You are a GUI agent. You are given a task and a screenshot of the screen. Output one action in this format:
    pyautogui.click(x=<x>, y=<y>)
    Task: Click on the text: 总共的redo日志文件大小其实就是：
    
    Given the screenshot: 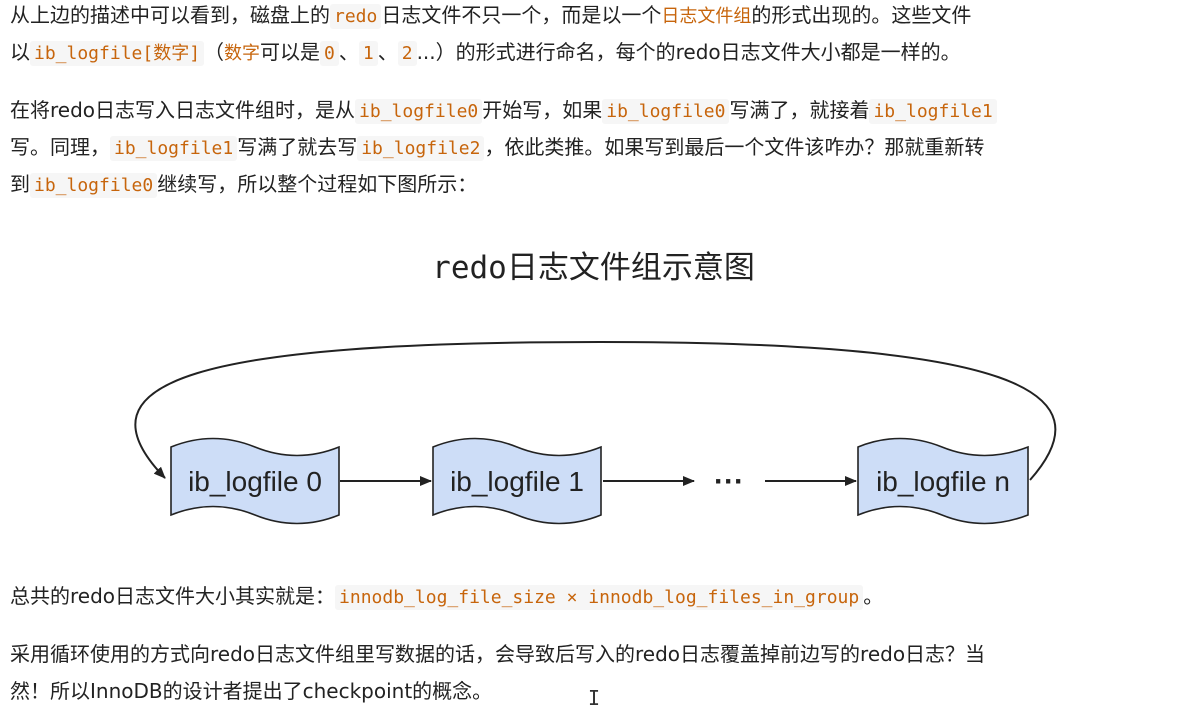 What is the action you would take?
    pyautogui.click(x=173, y=596)
    